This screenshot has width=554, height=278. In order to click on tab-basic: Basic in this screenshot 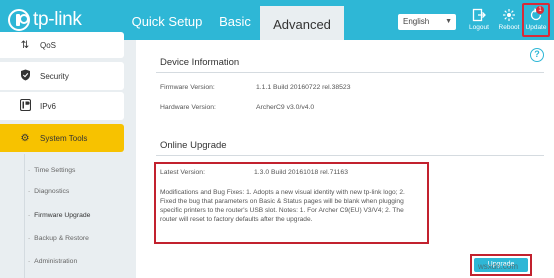, I will do `click(235, 20)`.